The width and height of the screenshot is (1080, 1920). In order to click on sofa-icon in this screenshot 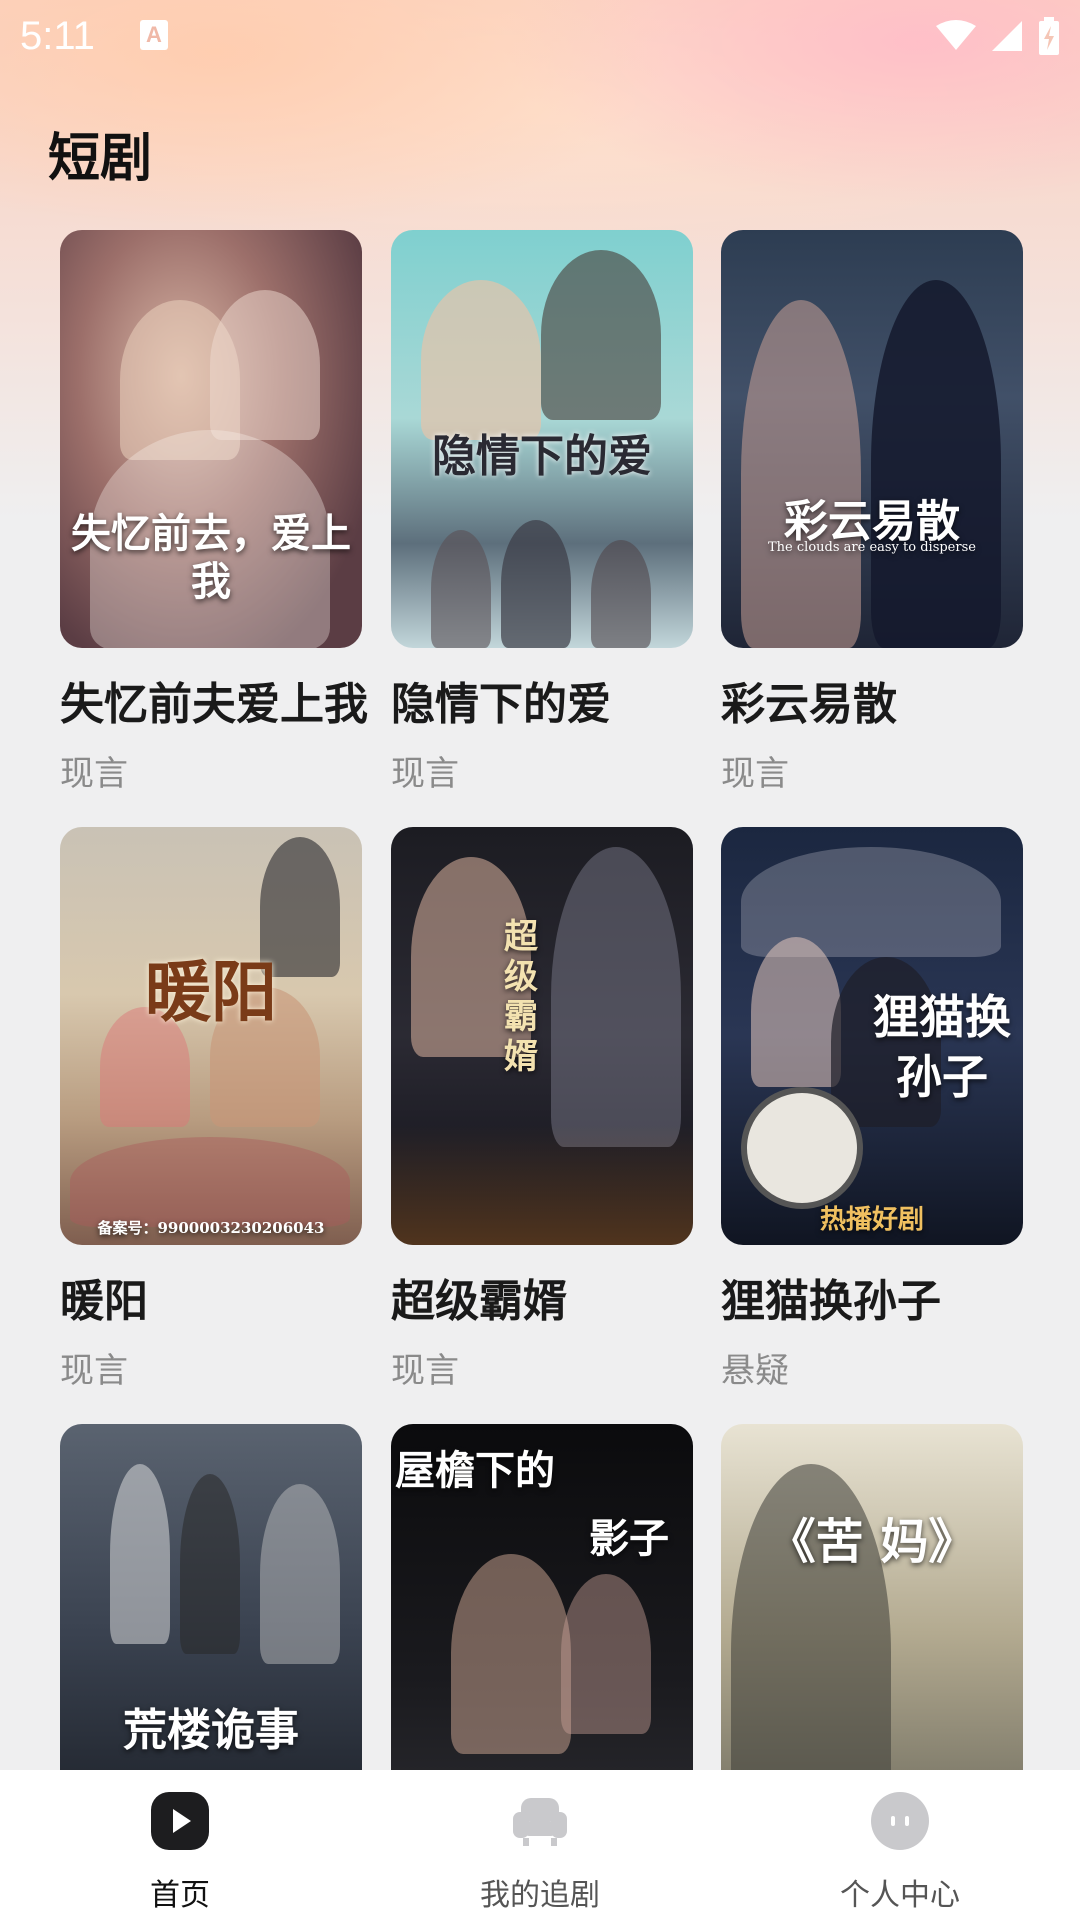, I will do `click(540, 1822)`.